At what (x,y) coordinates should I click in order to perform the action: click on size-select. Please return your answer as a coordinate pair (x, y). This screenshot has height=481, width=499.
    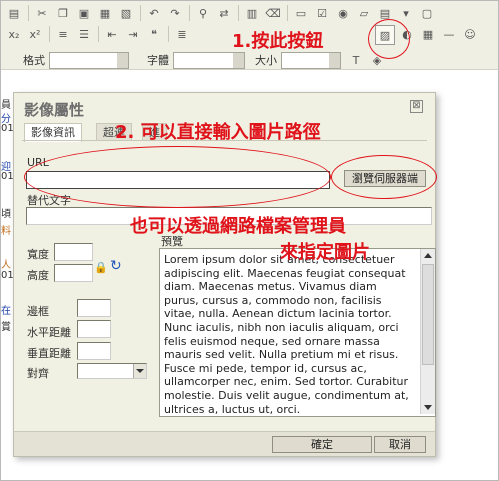
    Looking at the image, I should click on (311, 60).